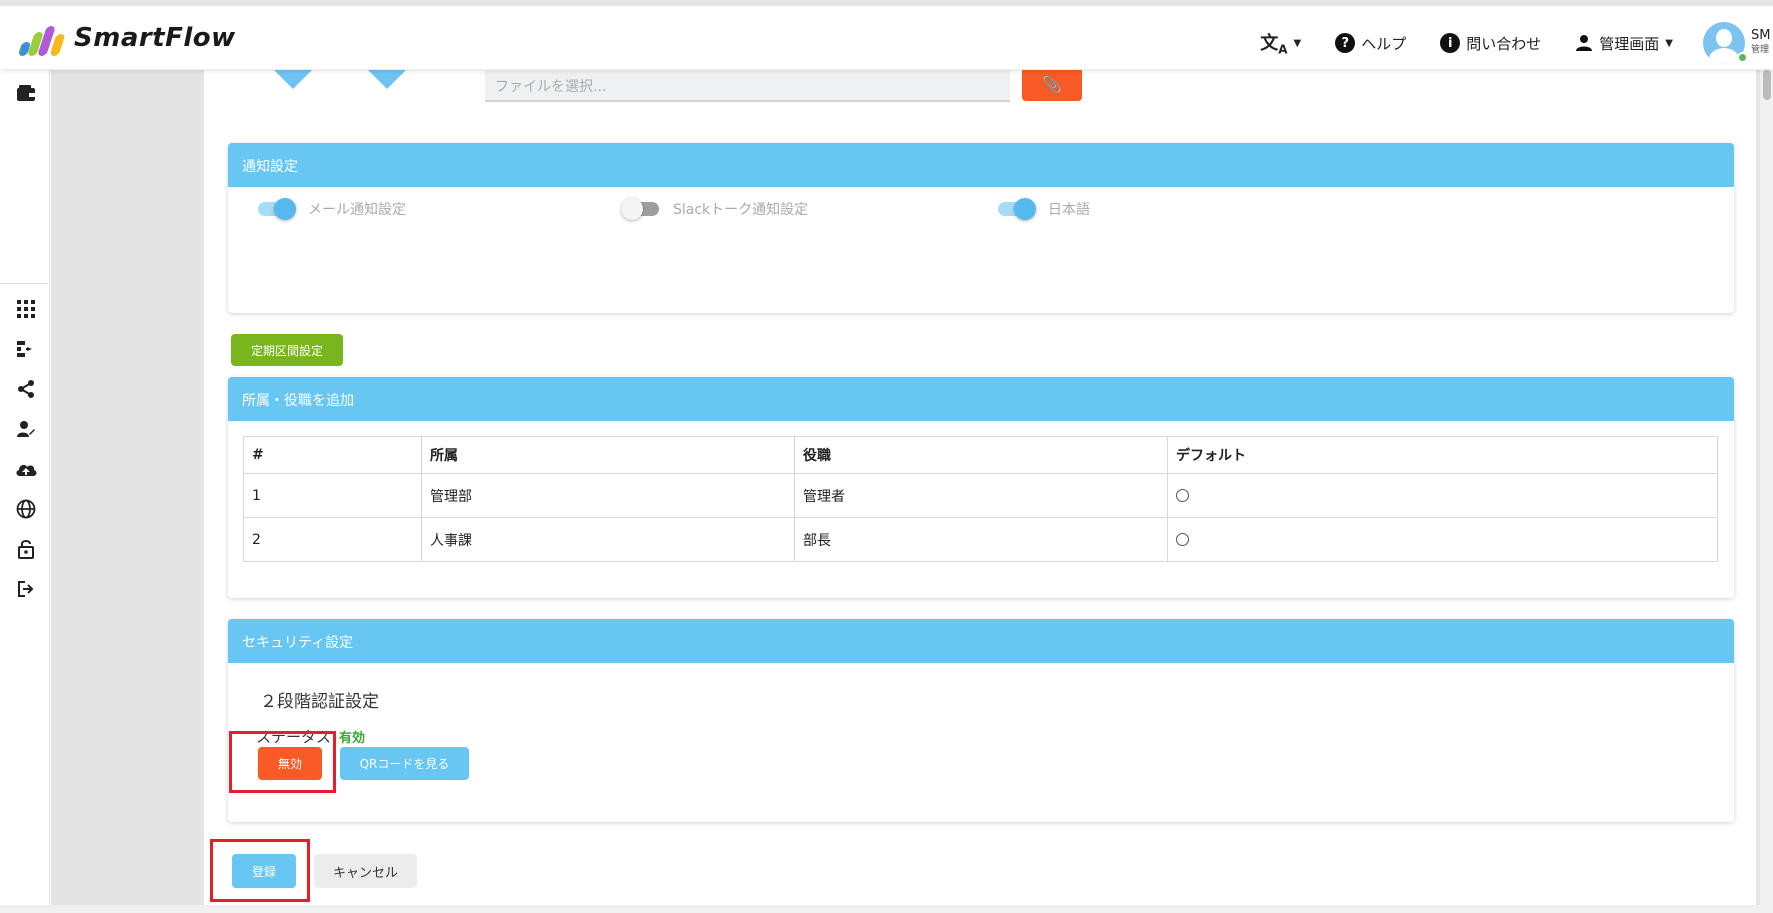  What do you see at coordinates (319, 702) in the screenshot?
I see `two-factor-title: ２段階認証設定` at bounding box center [319, 702].